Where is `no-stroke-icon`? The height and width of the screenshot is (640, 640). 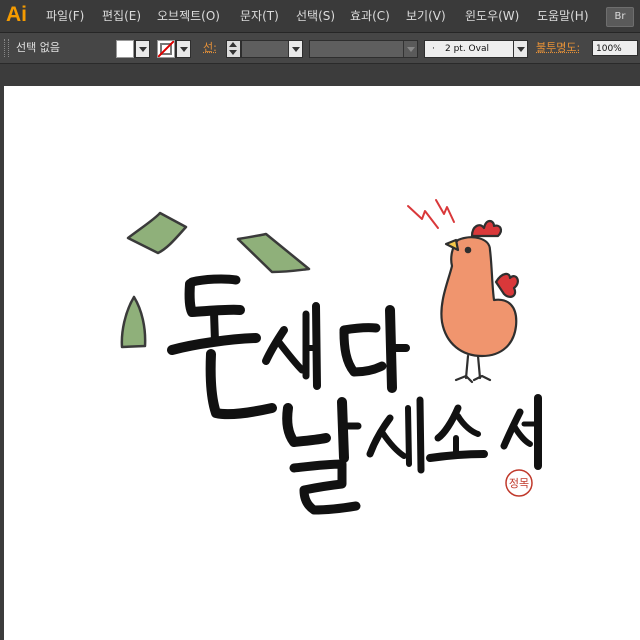
no-stroke-icon is located at coordinates (166, 49).